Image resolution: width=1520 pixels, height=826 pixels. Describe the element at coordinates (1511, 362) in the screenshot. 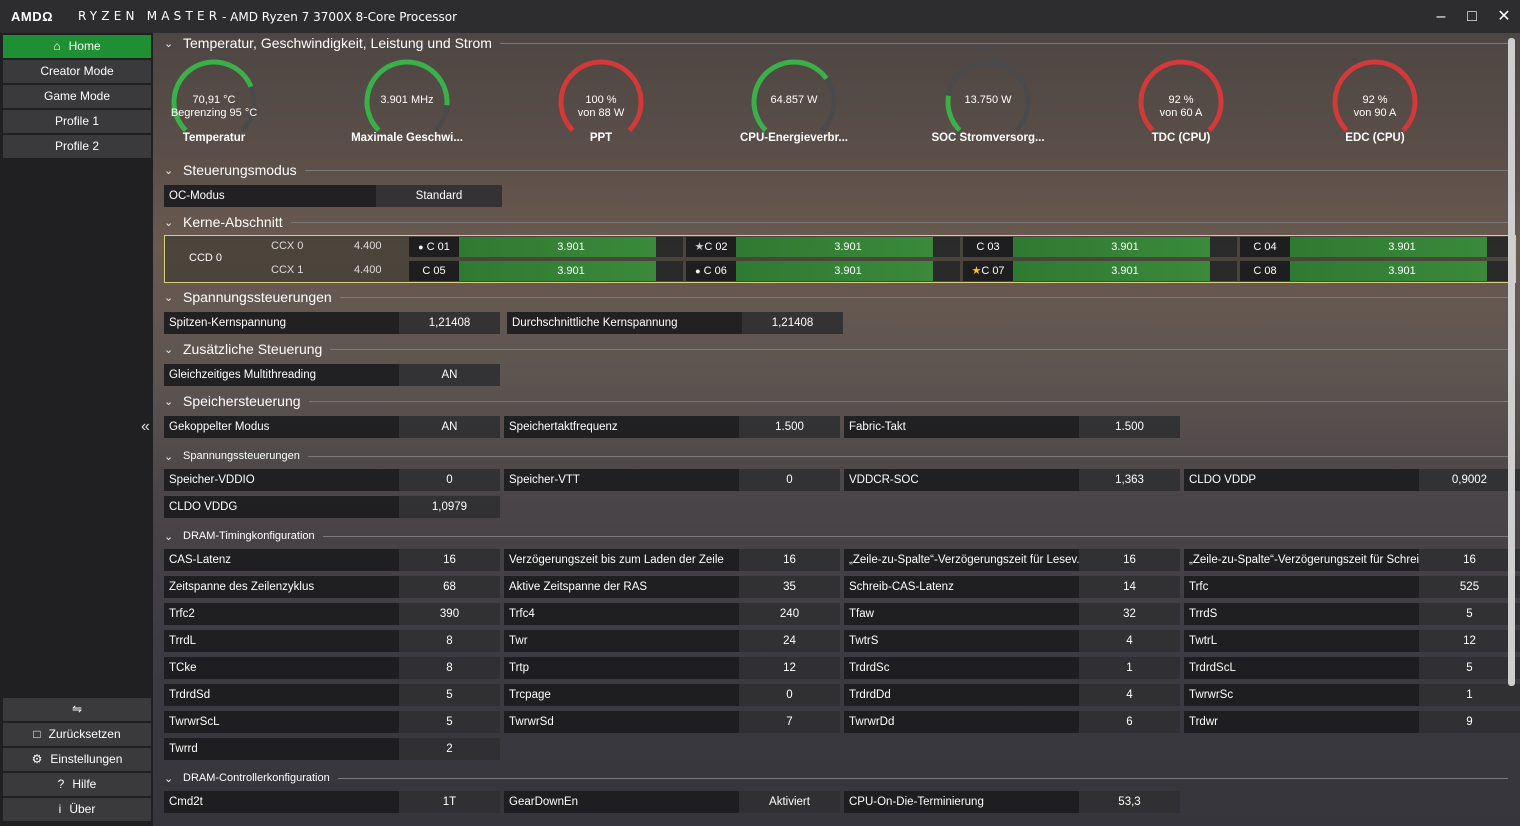

I see `scrollbar` at that location.